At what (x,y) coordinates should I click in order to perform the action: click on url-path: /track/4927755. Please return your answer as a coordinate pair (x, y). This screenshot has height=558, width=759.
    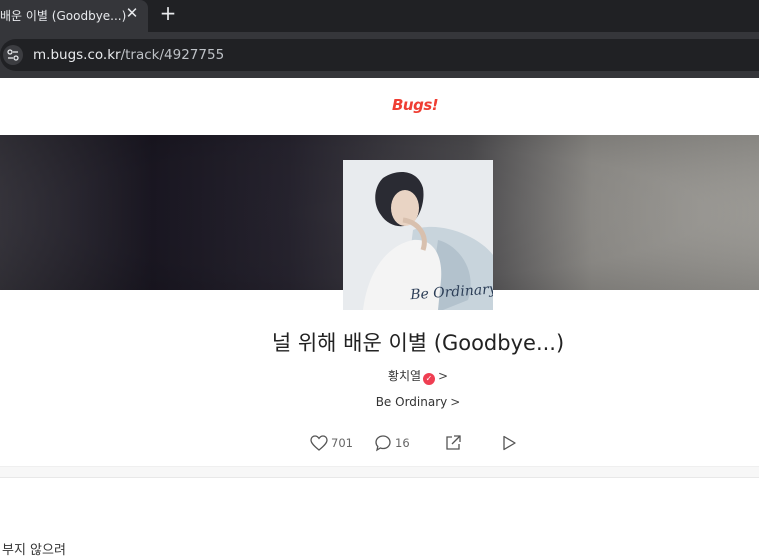
    Looking at the image, I should click on (172, 55).